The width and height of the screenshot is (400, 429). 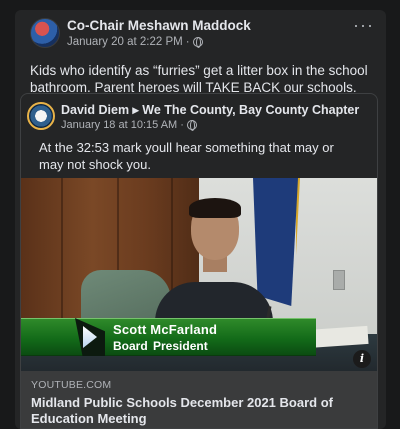 What do you see at coordinates (275, 242) in the screenshot?
I see `flag` at bounding box center [275, 242].